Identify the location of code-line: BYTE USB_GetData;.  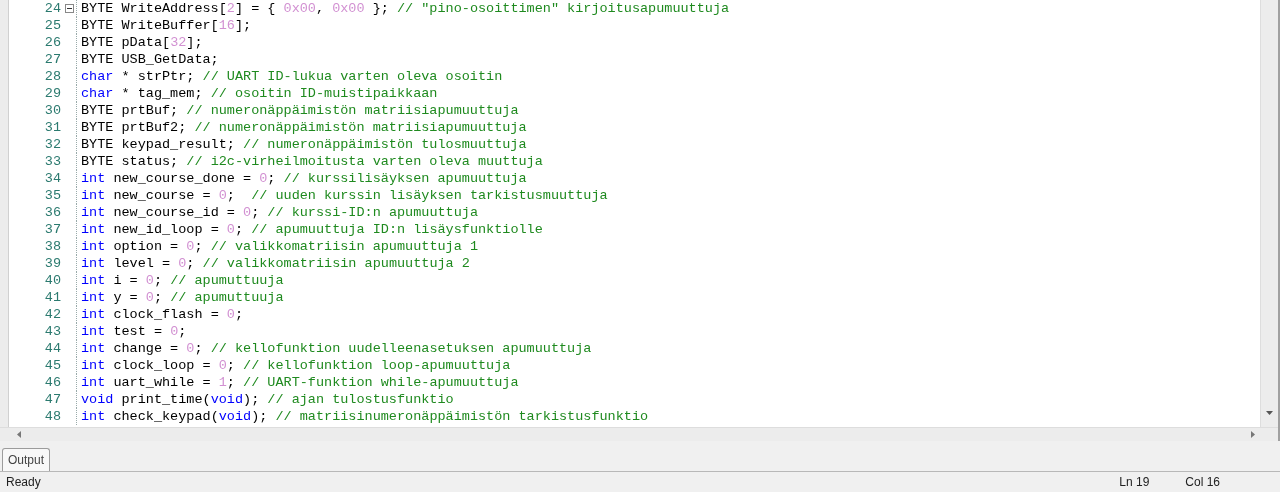
(150, 59).